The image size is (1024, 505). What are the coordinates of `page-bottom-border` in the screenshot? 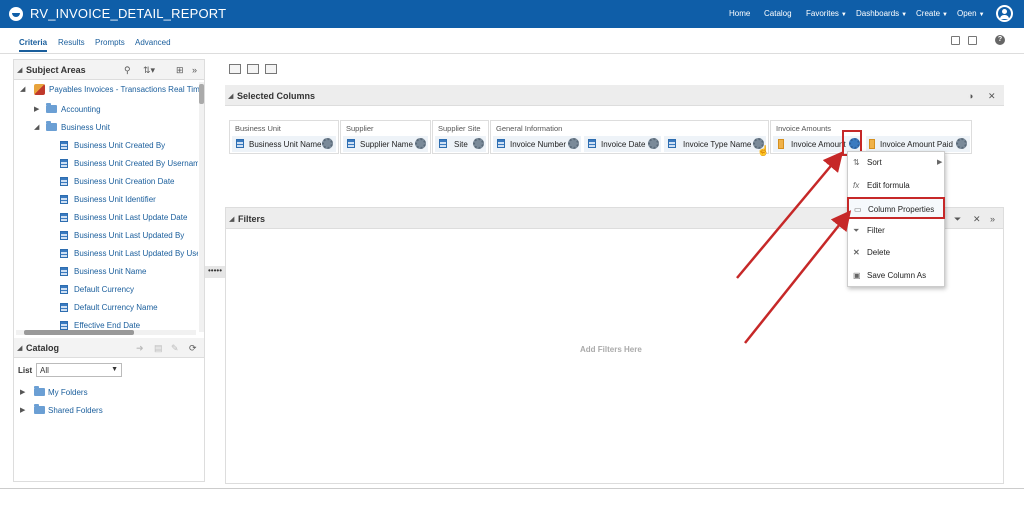 It's located at (512, 488).